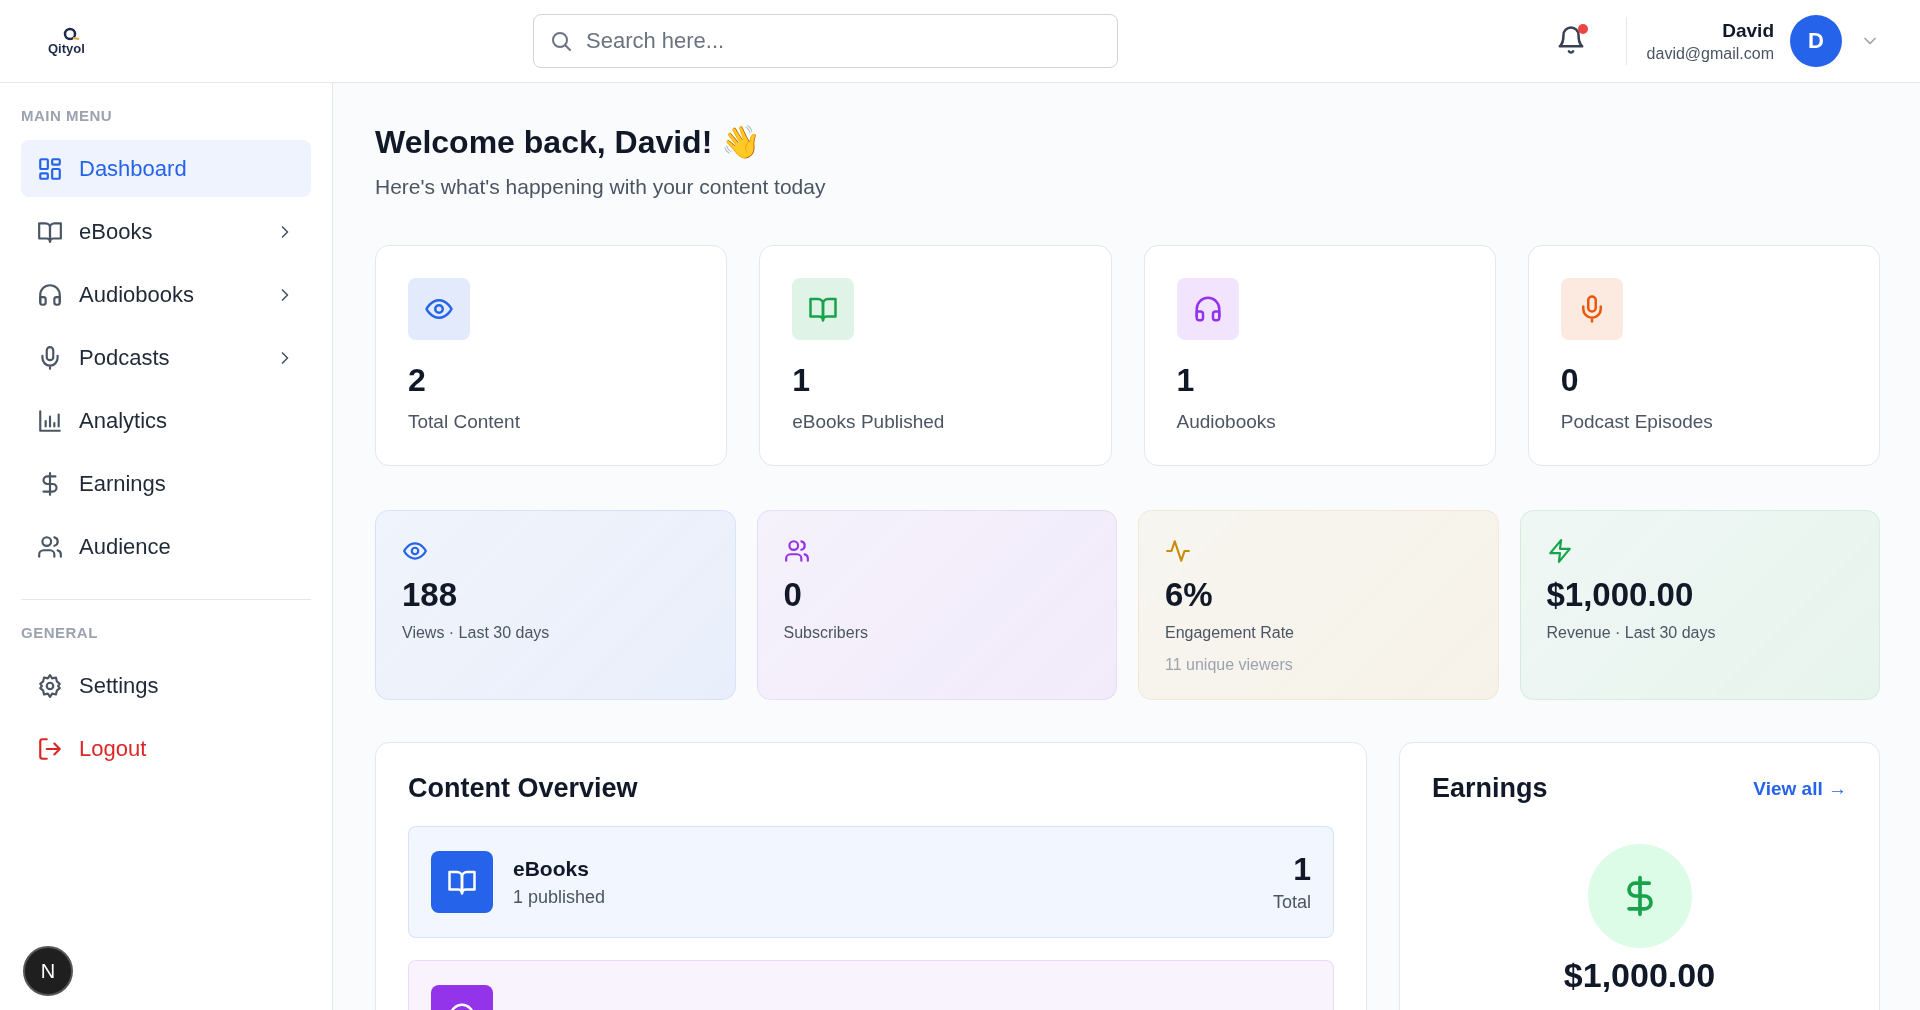  I want to click on count-label: Total, so click(1291, 902).